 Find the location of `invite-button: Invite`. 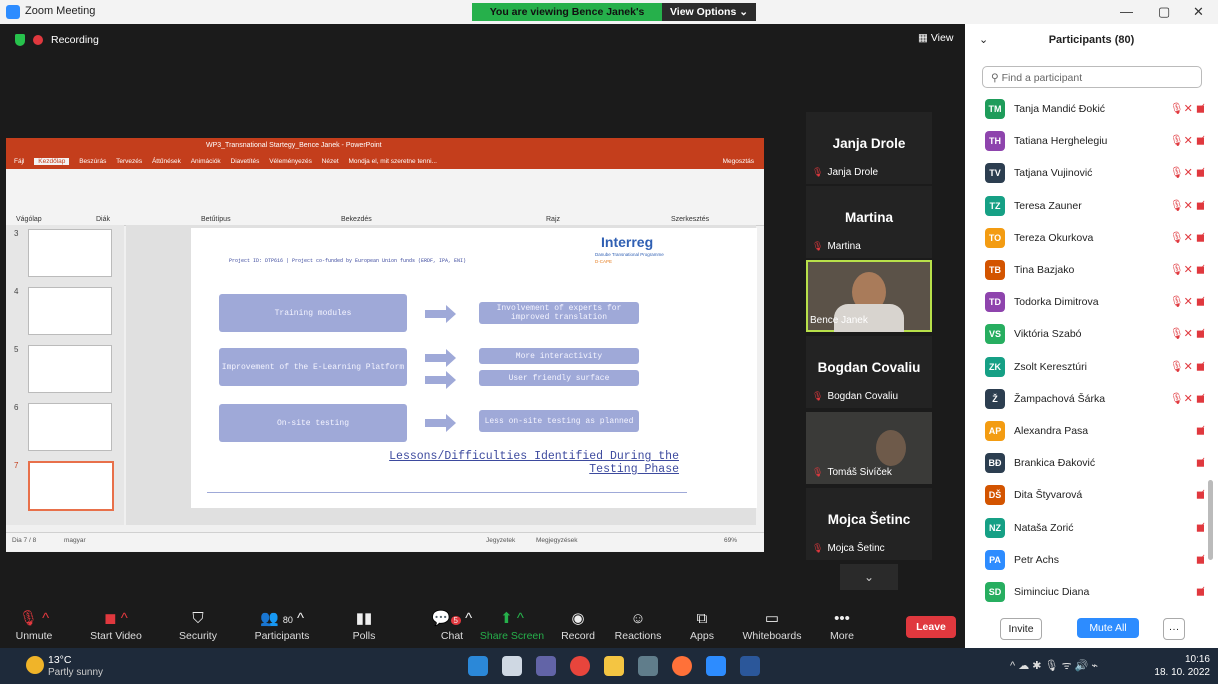

invite-button: Invite is located at coordinates (1021, 629).